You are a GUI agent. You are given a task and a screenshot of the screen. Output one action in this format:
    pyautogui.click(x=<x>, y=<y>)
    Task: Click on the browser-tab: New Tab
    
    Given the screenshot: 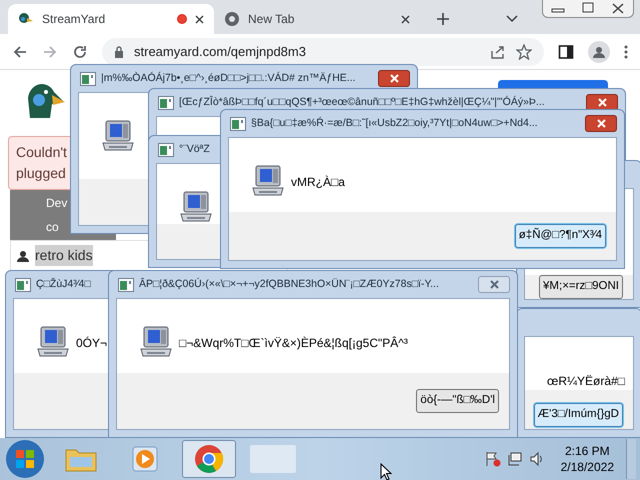 What is the action you would take?
    pyautogui.click(x=317, y=19)
    